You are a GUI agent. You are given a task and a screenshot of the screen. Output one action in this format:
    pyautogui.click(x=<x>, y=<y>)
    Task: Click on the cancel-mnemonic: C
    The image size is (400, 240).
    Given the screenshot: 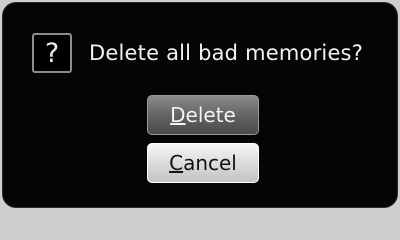 What is the action you would take?
    pyautogui.click(x=176, y=163)
    